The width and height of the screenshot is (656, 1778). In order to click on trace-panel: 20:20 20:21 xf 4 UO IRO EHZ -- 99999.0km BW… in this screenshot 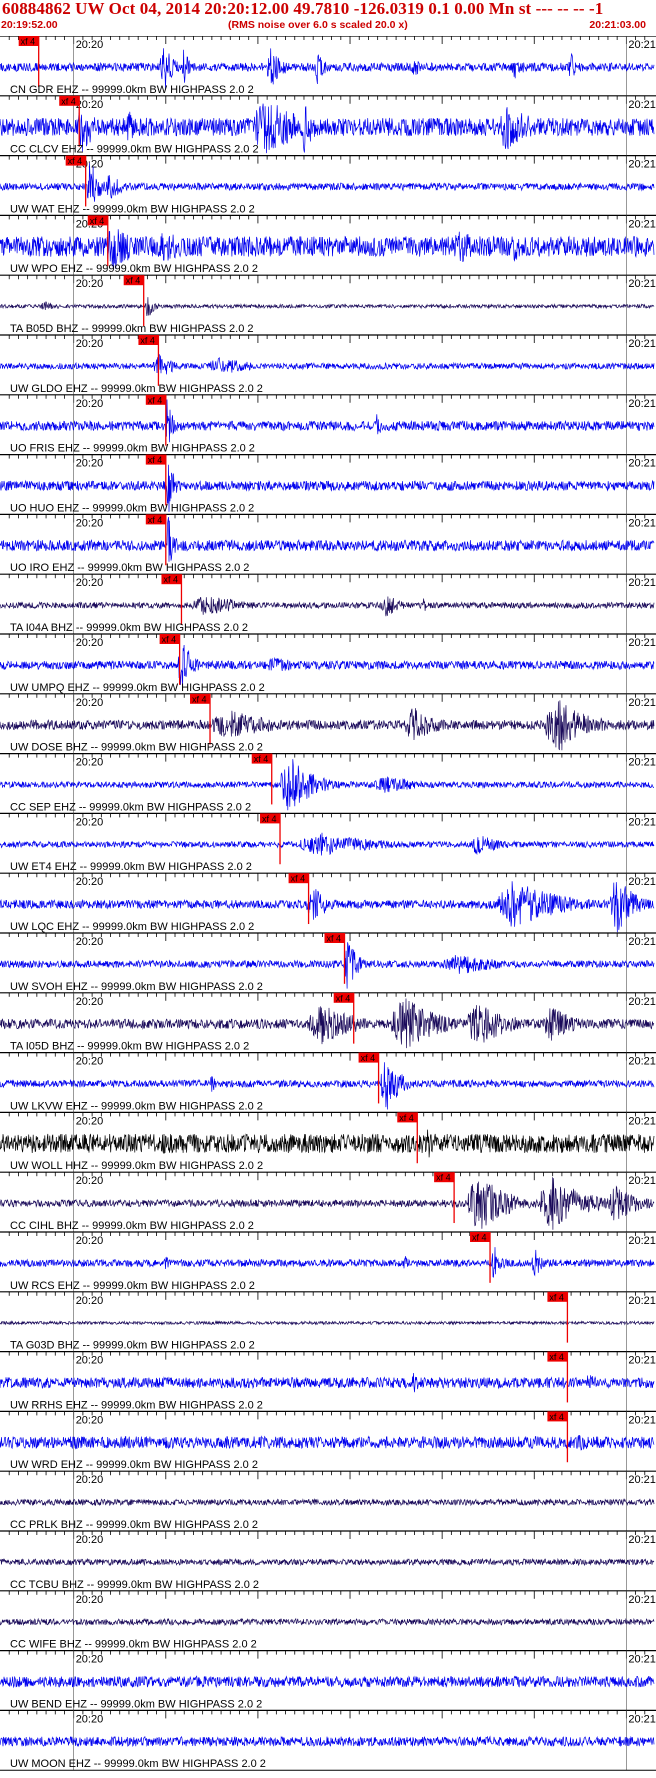, I will do `click(328, 544)`.